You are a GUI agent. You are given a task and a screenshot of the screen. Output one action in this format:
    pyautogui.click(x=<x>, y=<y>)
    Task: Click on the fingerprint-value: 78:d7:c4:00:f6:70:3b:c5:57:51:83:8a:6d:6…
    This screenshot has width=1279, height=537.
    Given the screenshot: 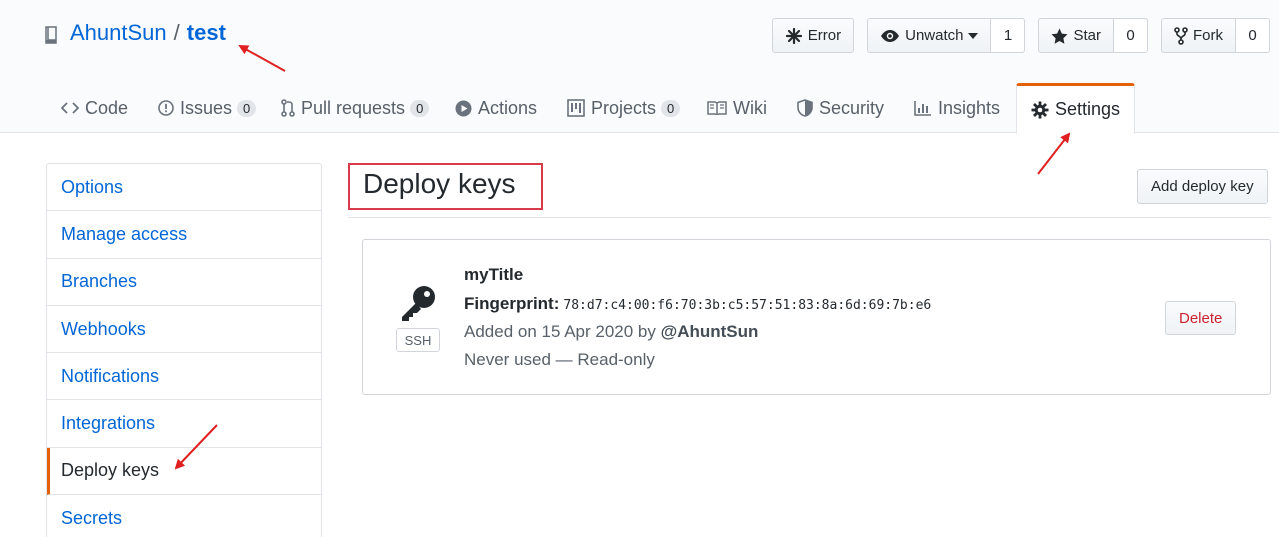 What is the action you would take?
    pyautogui.click(x=747, y=305)
    